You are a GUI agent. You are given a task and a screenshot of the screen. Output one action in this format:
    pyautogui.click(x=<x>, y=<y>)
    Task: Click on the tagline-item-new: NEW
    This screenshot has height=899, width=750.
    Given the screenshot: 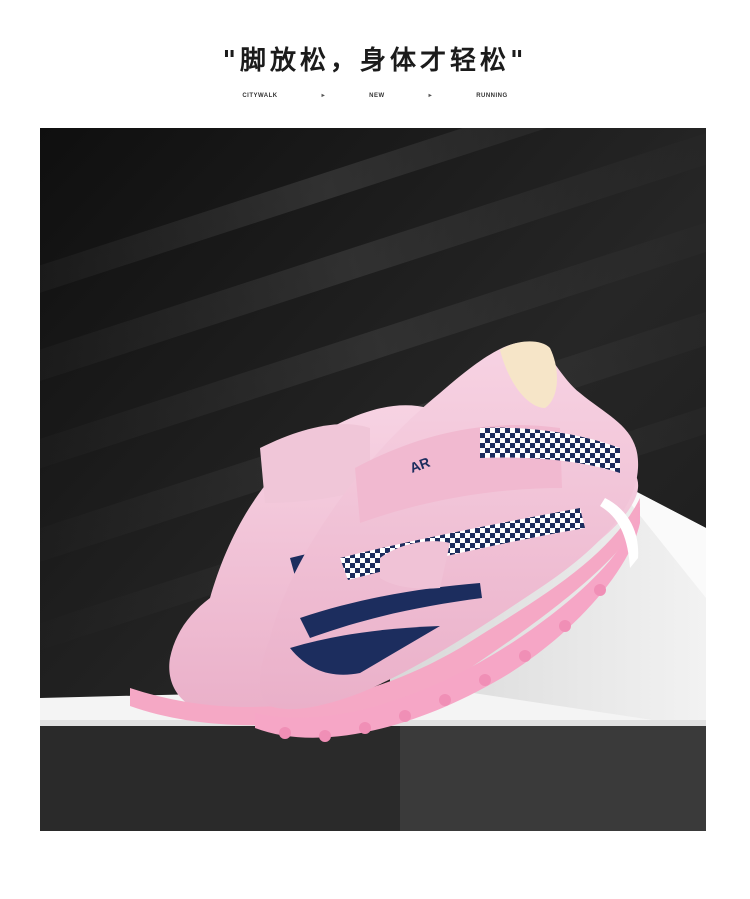 What is the action you would take?
    pyautogui.click(x=377, y=95)
    